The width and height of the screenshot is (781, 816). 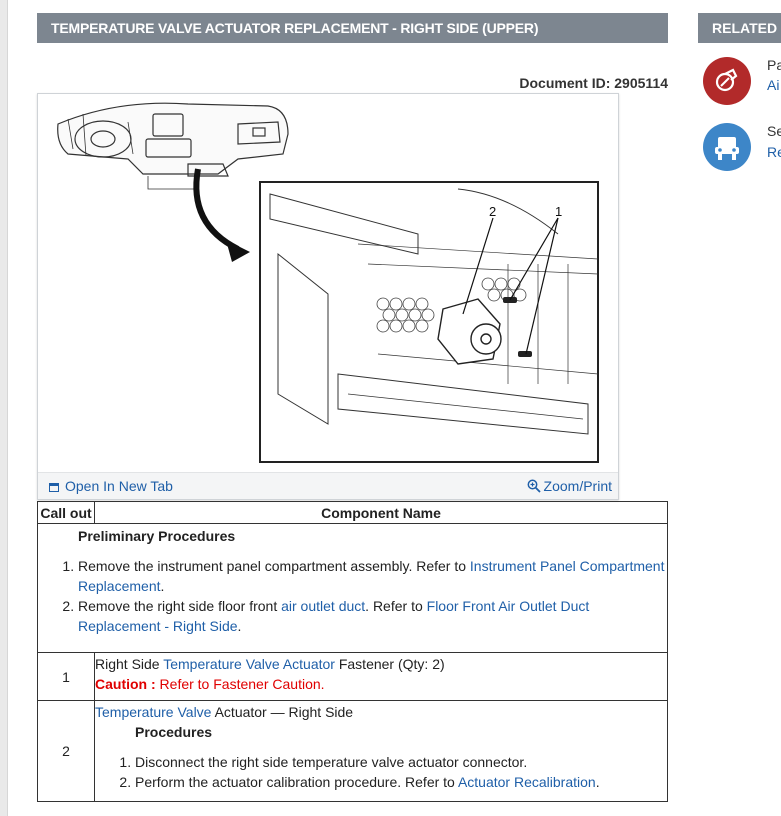 I want to click on callout-2-label: 2, so click(x=492, y=211).